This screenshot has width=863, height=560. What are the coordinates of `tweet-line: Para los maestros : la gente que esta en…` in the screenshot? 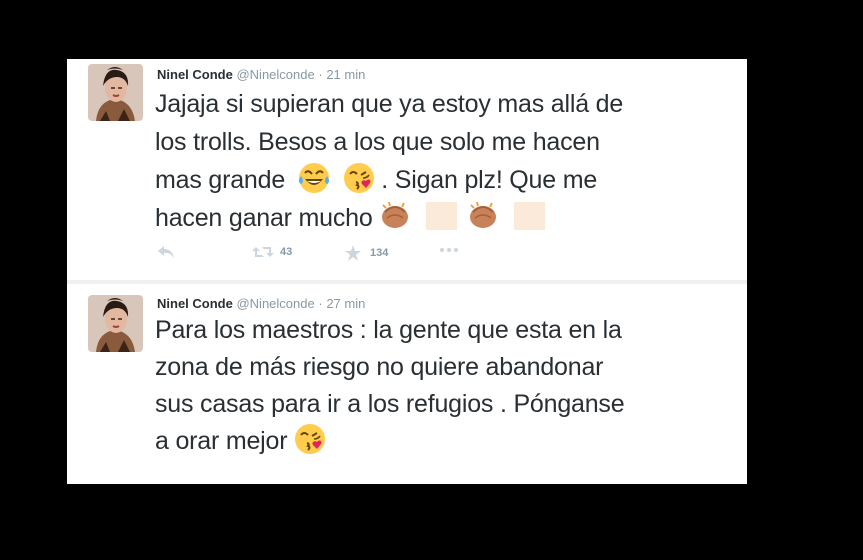 It's located at (388, 330).